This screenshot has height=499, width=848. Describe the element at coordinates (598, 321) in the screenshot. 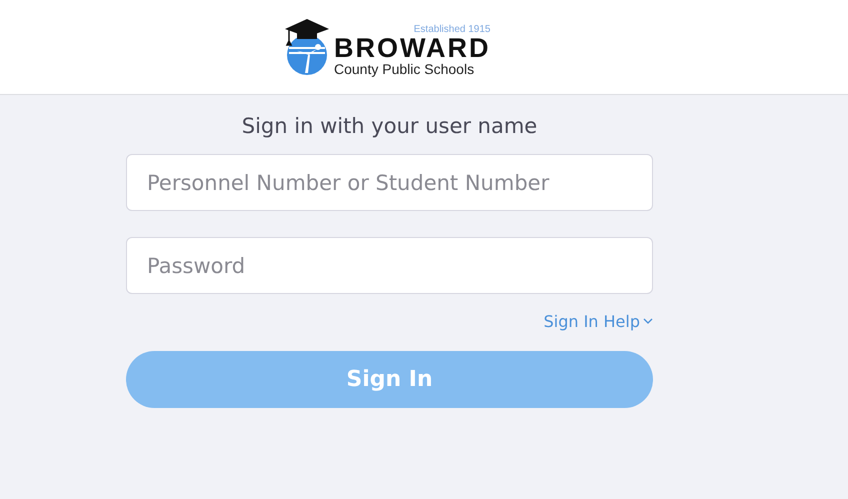

I see `sign-in-help-link: Sign In Help` at that location.